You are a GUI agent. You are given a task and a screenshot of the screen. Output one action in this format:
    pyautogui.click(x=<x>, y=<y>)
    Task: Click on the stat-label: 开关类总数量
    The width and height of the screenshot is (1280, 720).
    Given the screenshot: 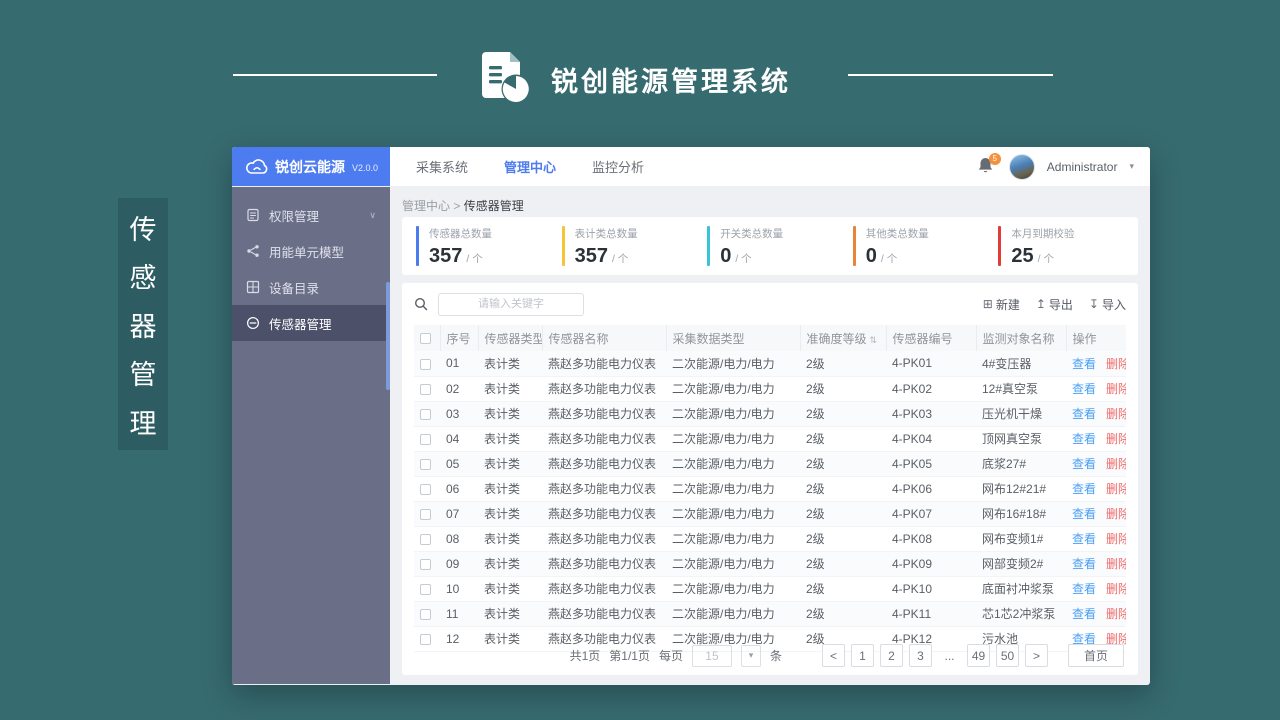 What is the action you would take?
    pyautogui.click(x=752, y=234)
    